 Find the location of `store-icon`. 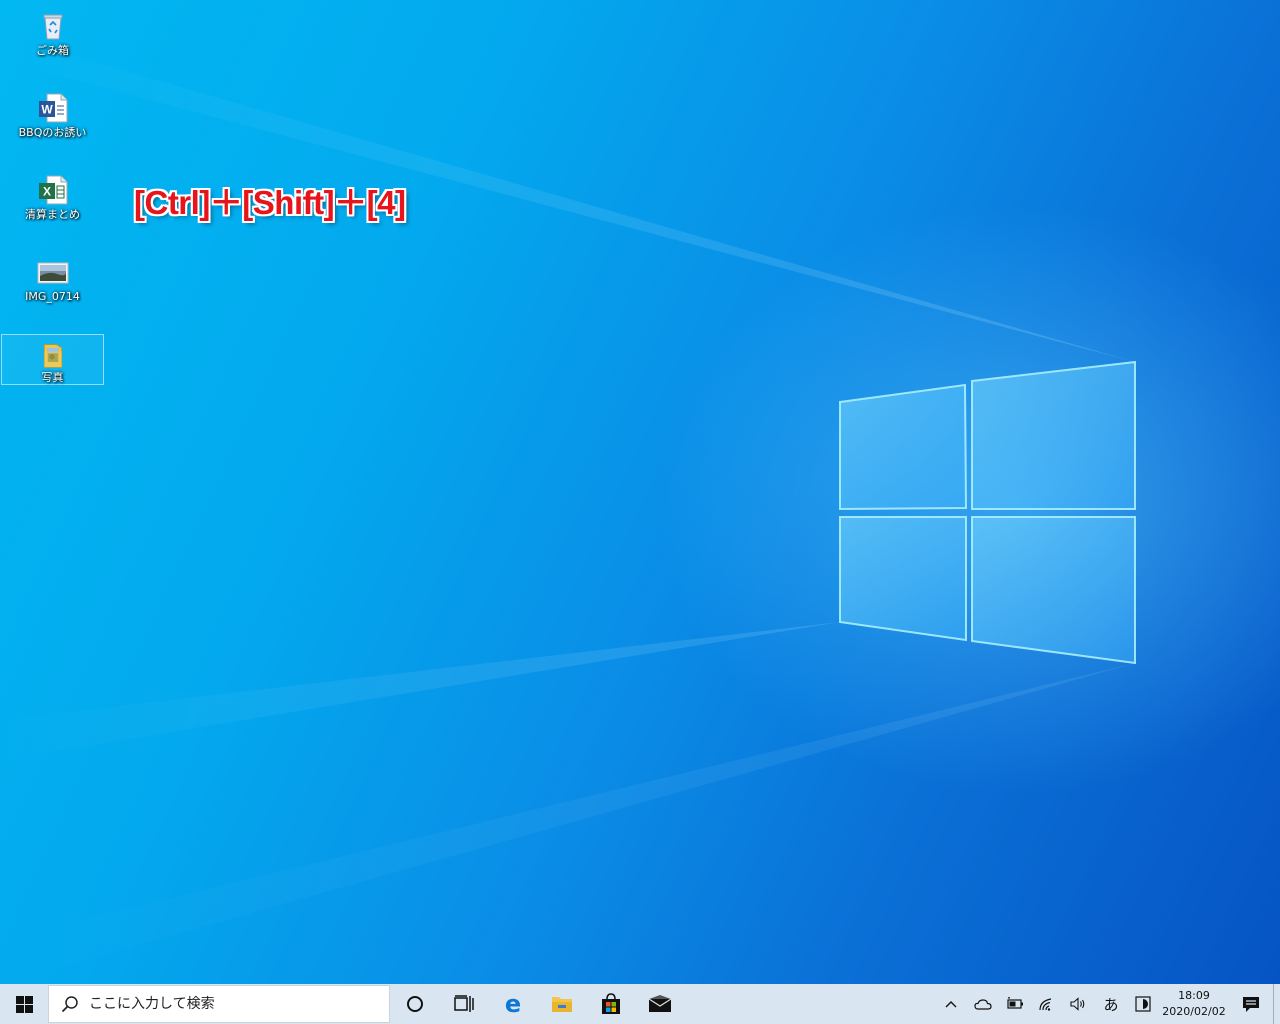

store-icon is located at coordinates (610, 1003).